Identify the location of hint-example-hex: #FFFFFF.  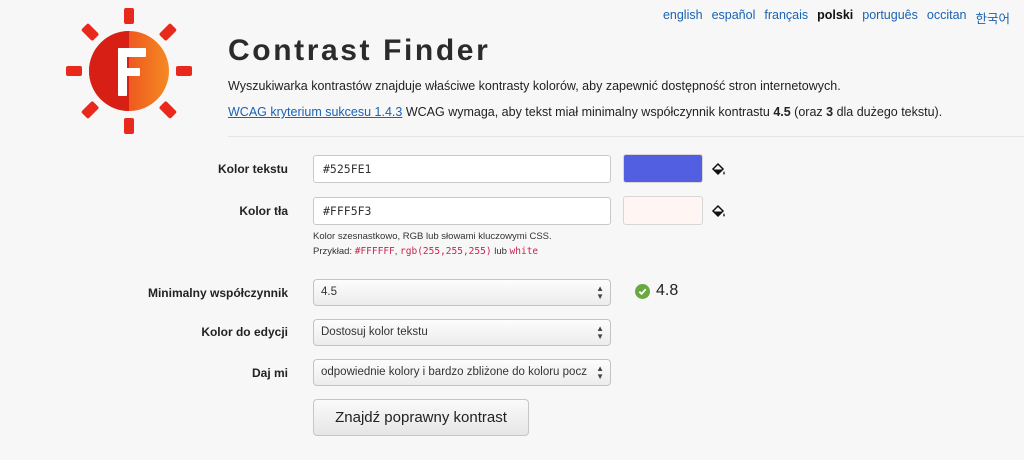
(374, 251).